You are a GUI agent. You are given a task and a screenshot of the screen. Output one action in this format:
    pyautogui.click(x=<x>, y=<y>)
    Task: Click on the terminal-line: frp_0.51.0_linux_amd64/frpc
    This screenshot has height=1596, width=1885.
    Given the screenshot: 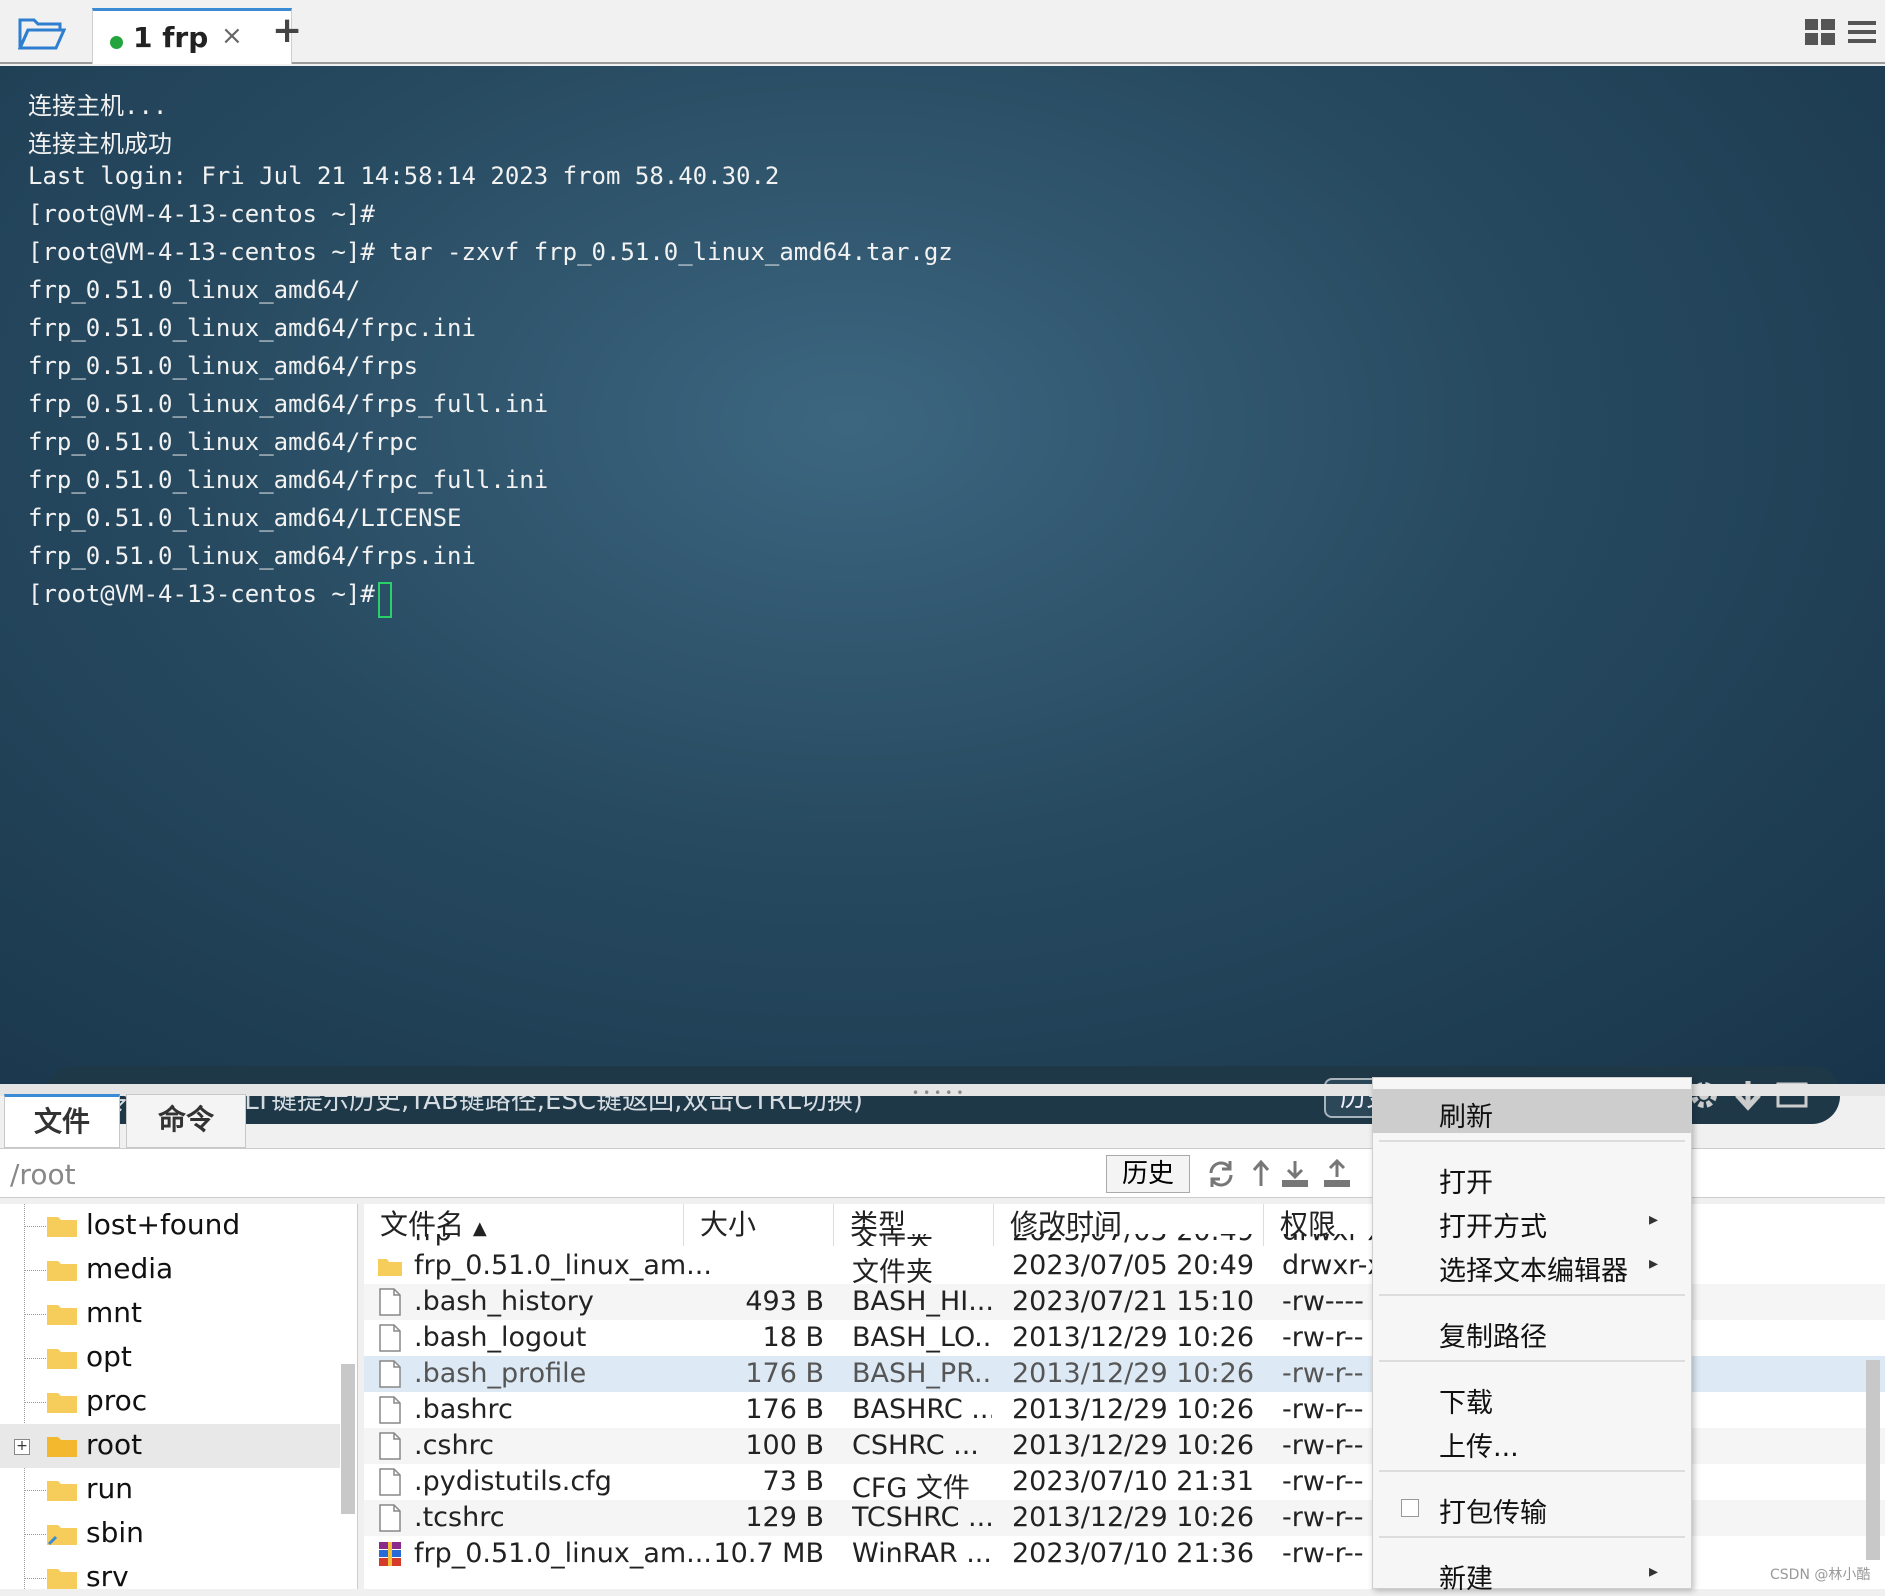 What is the action you would take?
    pyautogui.click(x=223, y=442)
    